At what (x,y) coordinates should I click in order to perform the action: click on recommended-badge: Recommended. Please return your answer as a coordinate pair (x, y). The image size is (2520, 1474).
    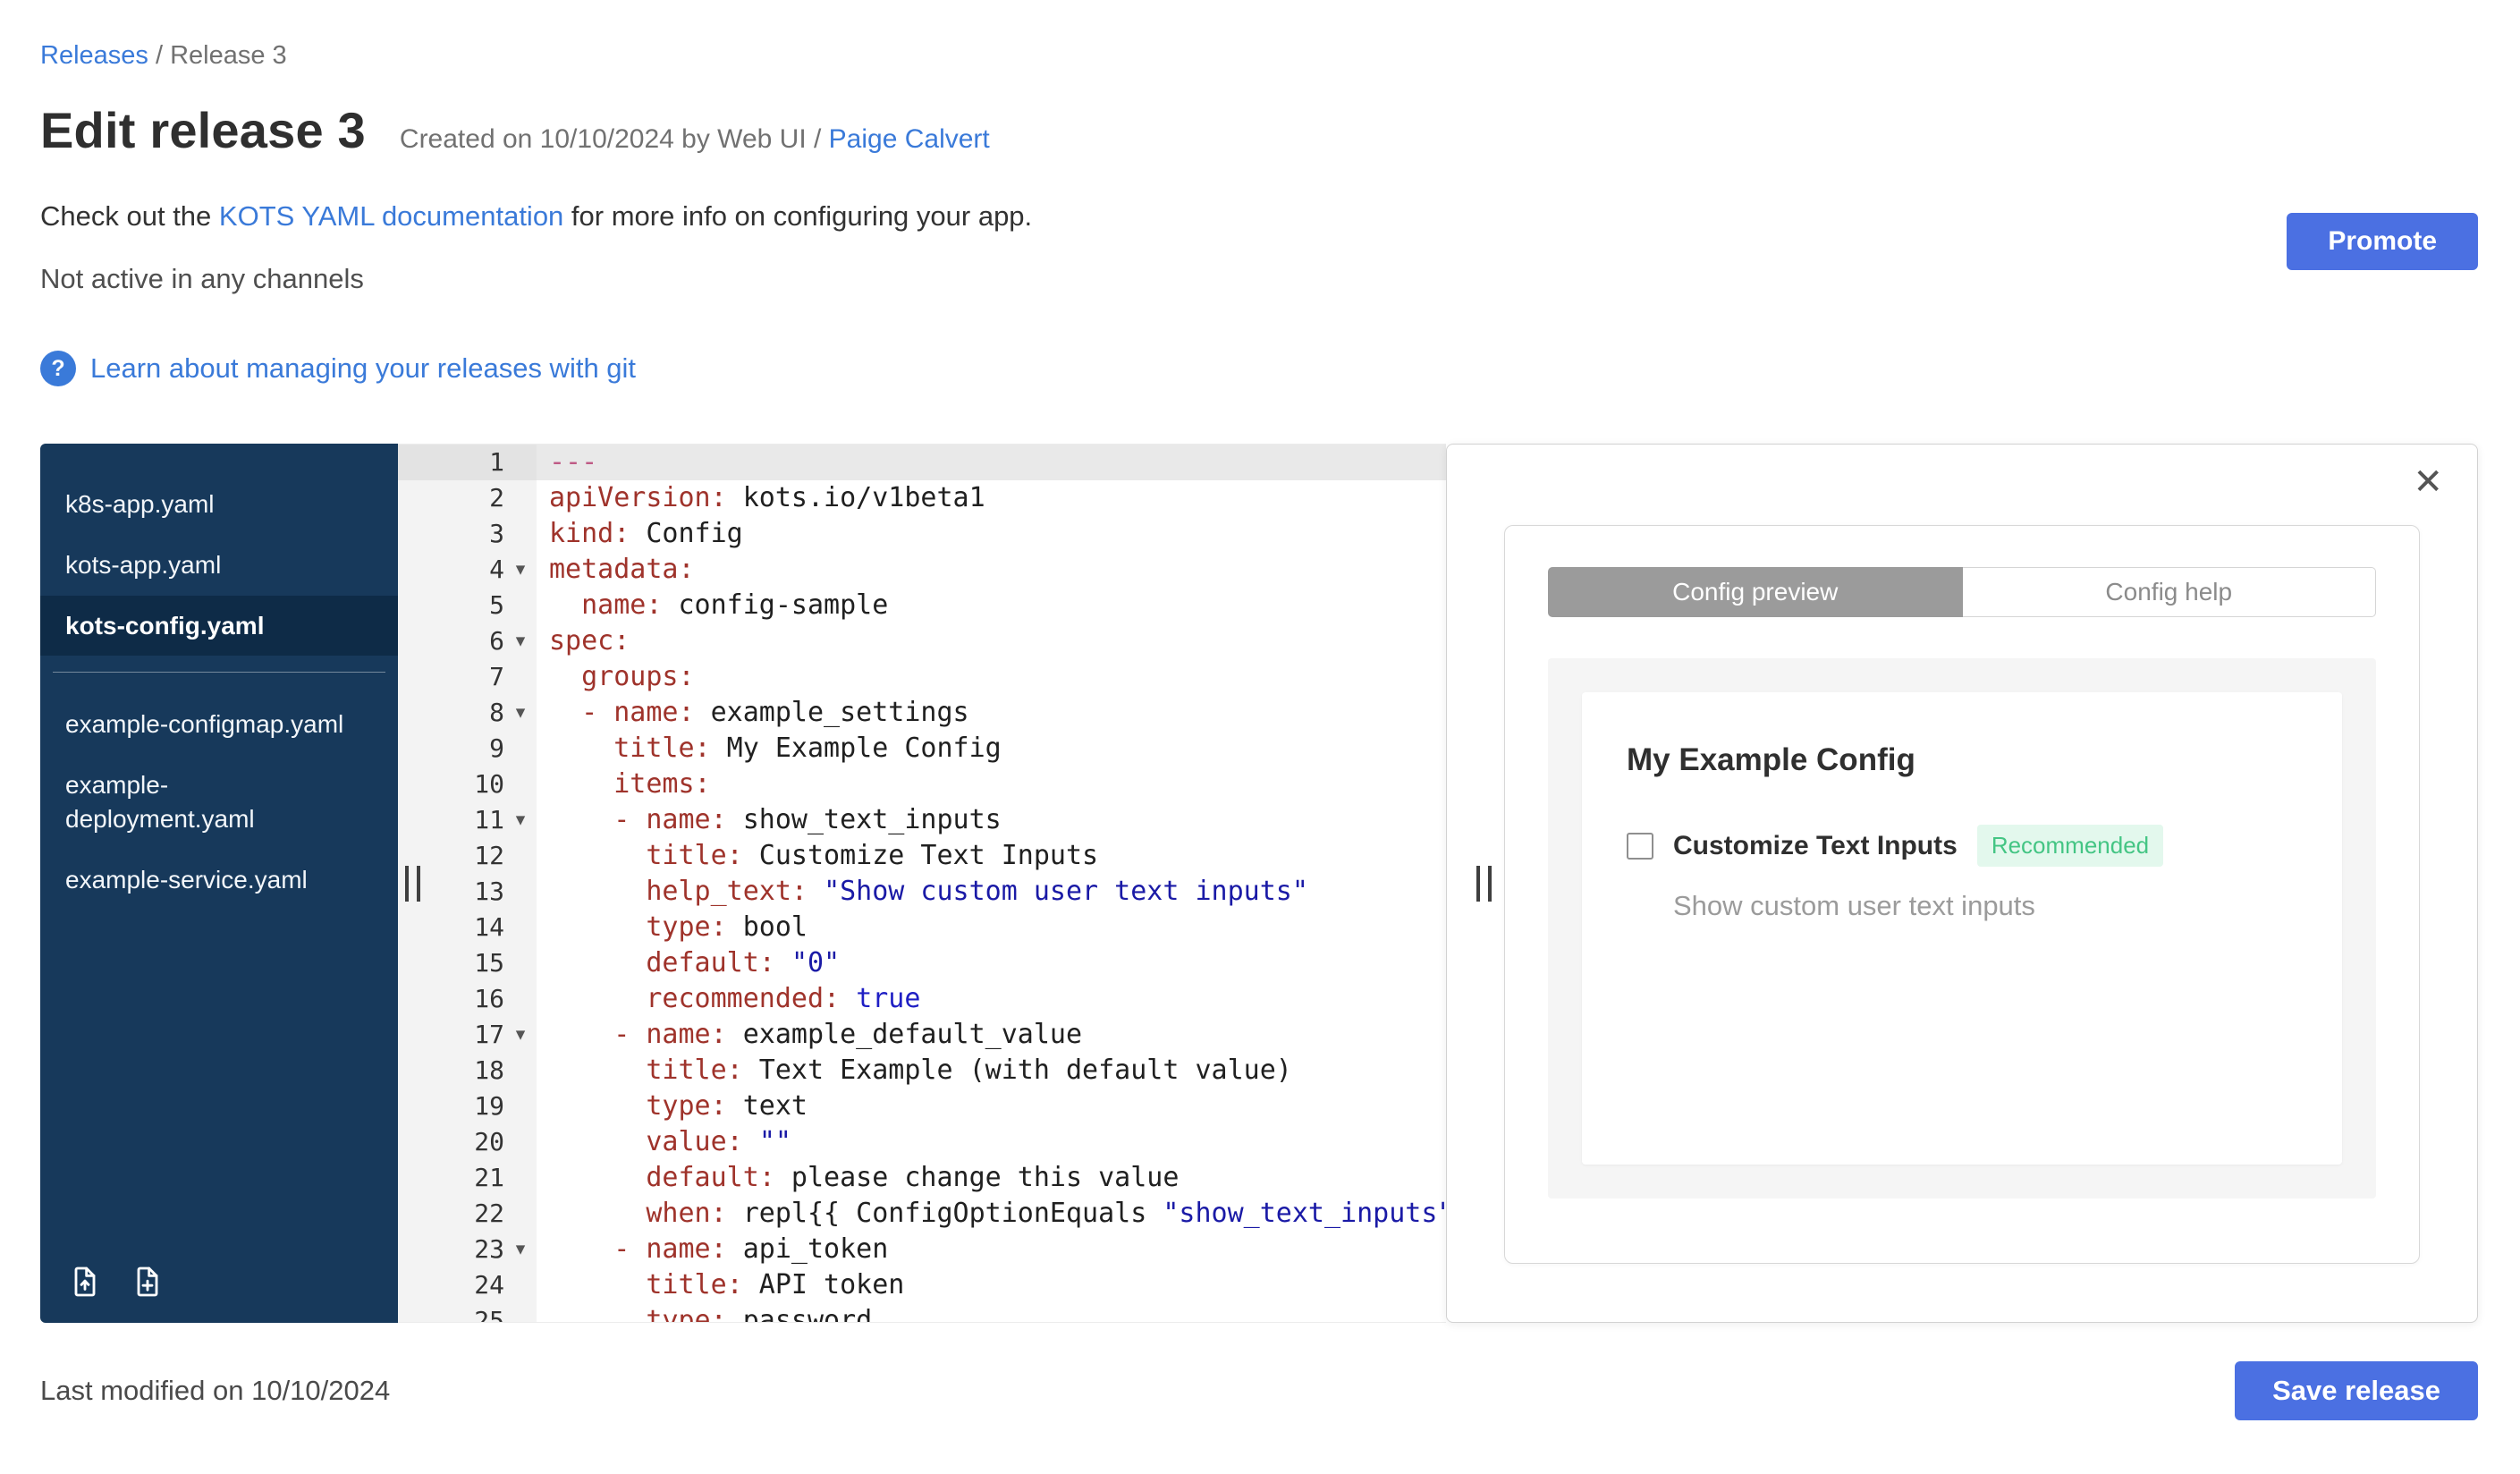
    Looking at the image, I should click on (2070, 846).